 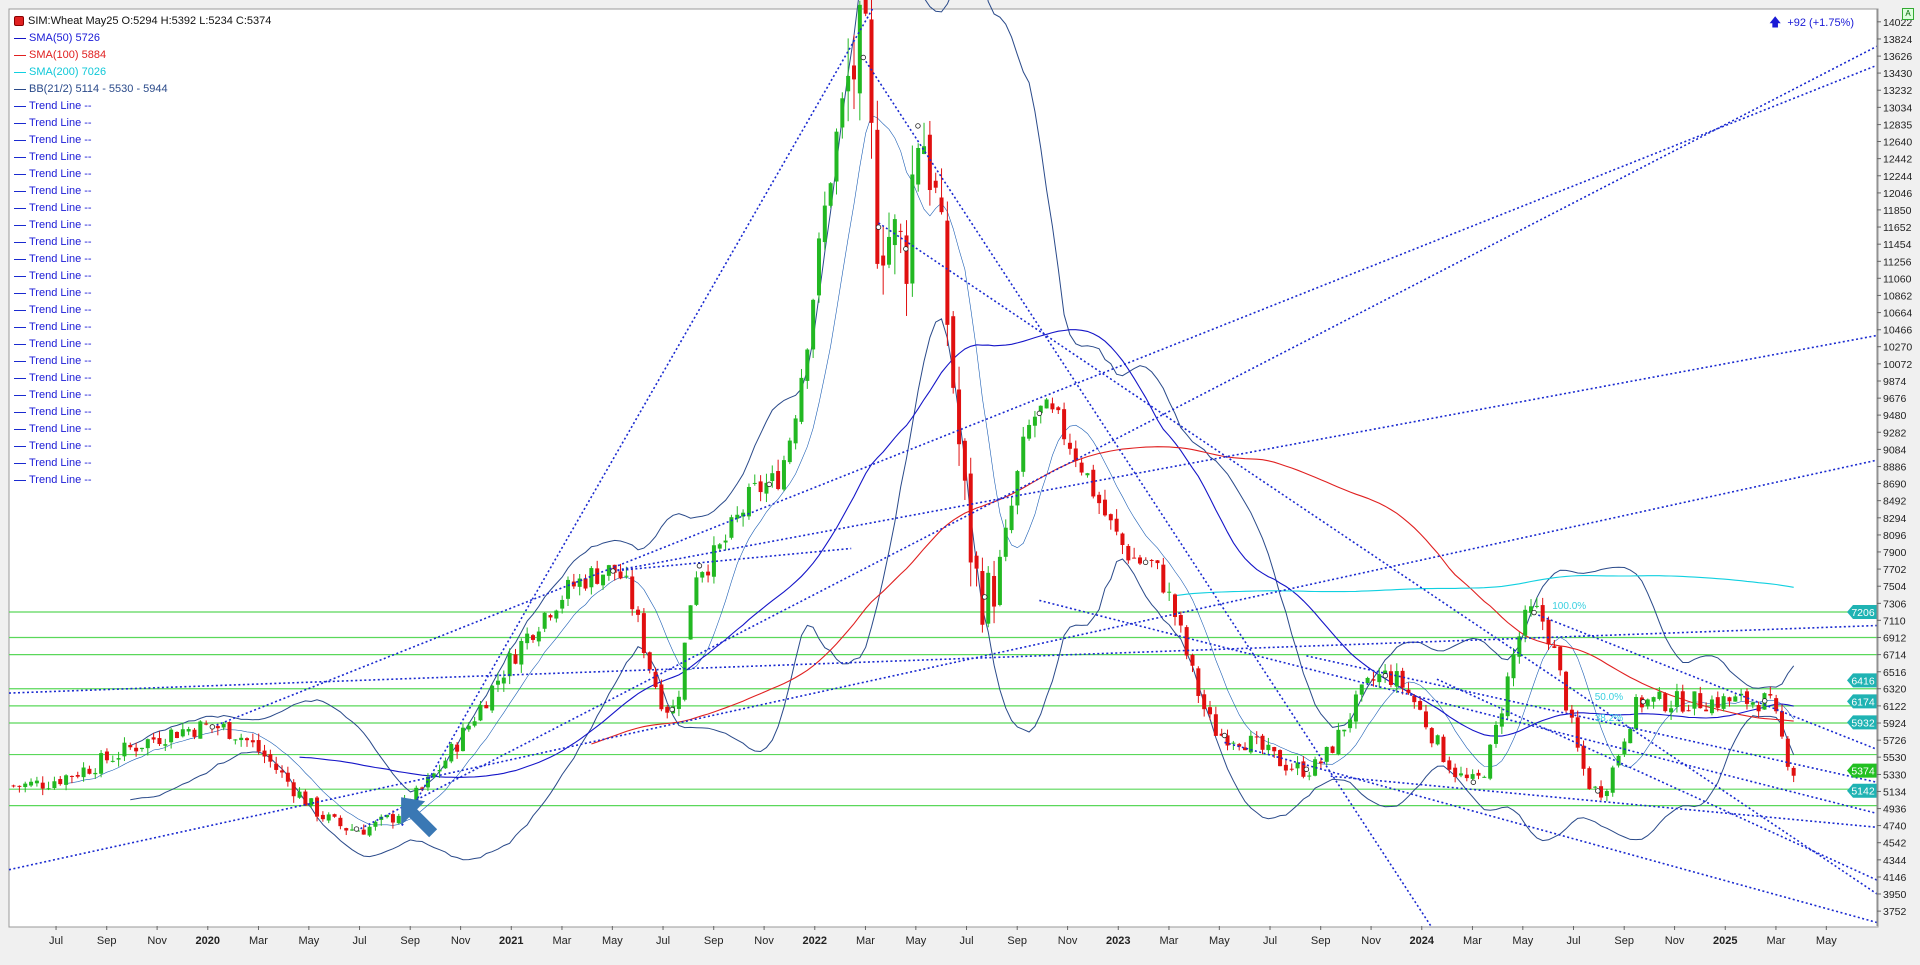 I want to click on x-tick-label: Mar, so click(x=561, y=941).